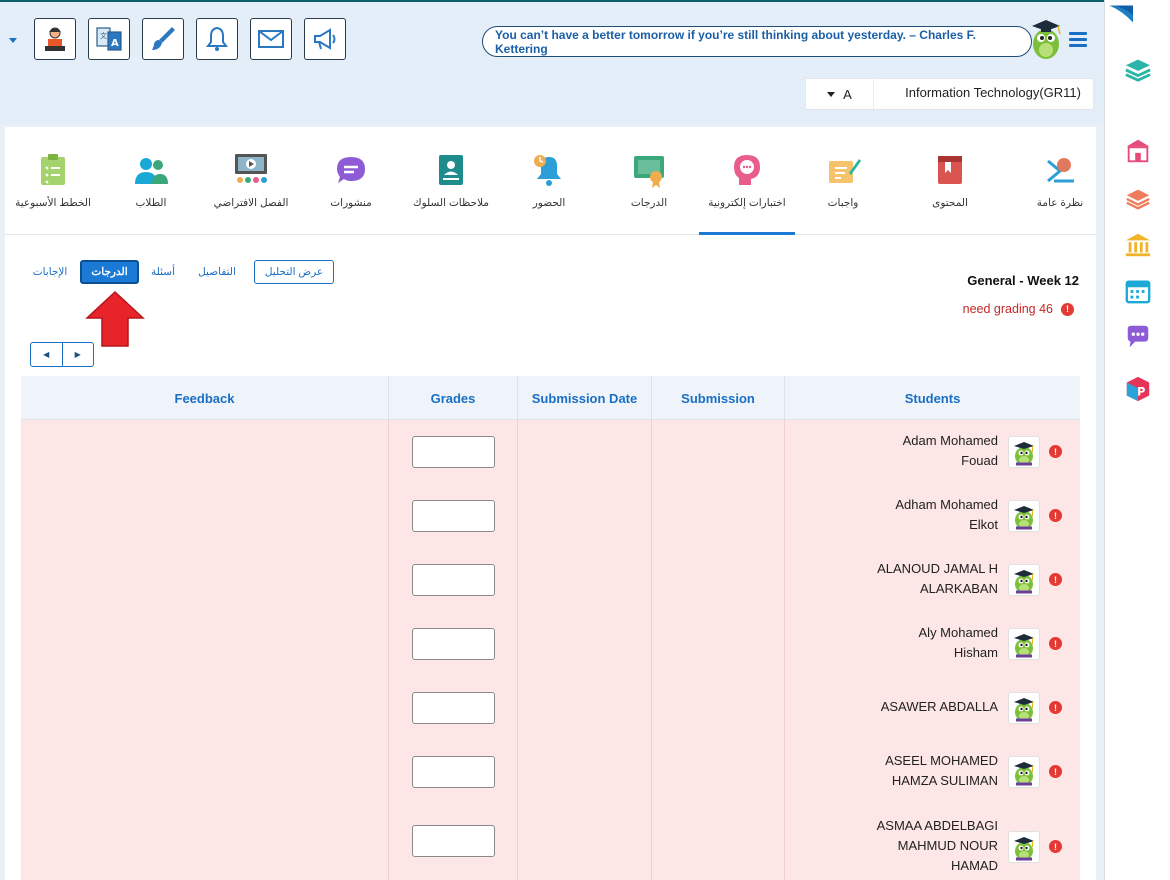  Describe the element at coordinates (923, 579) in the screenshot. I see `student-name: ALANOUD JAMAL H ALARKABAN` at that location.